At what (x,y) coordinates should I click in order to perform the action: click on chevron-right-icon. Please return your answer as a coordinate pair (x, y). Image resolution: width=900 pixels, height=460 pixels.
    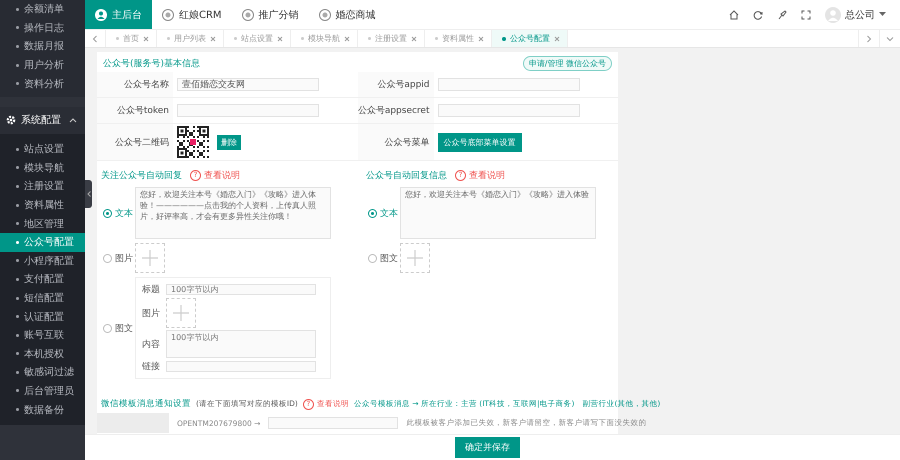
    Looking at the image, I should click on (869, 38).